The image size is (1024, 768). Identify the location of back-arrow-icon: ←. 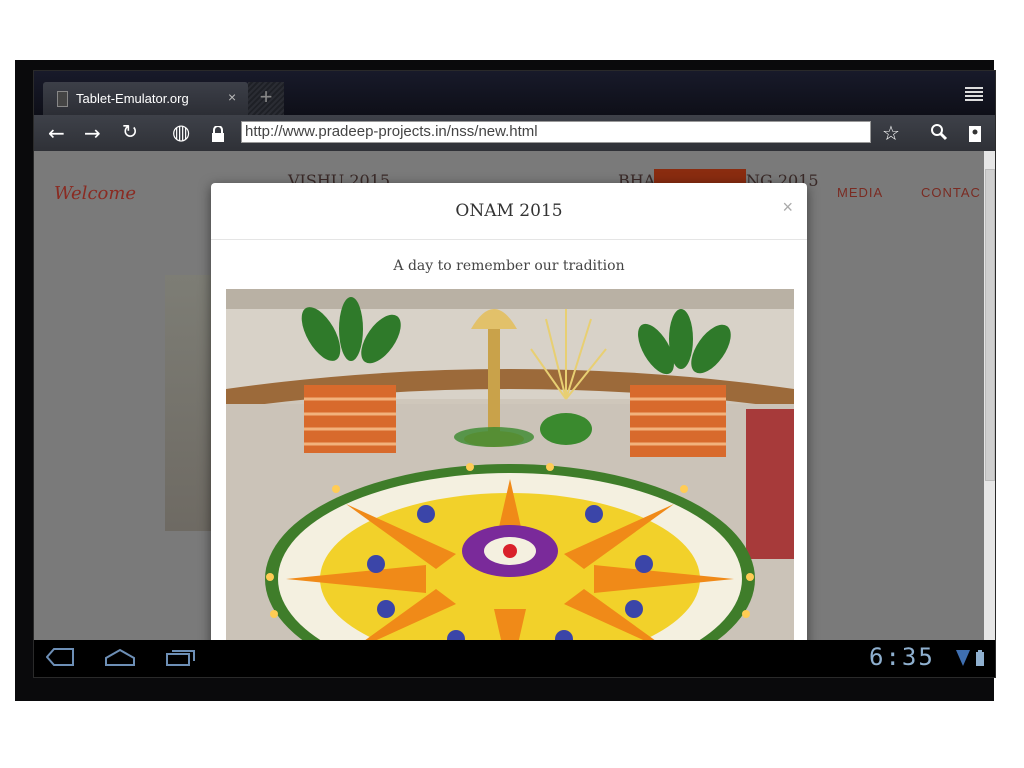
(56, 133).